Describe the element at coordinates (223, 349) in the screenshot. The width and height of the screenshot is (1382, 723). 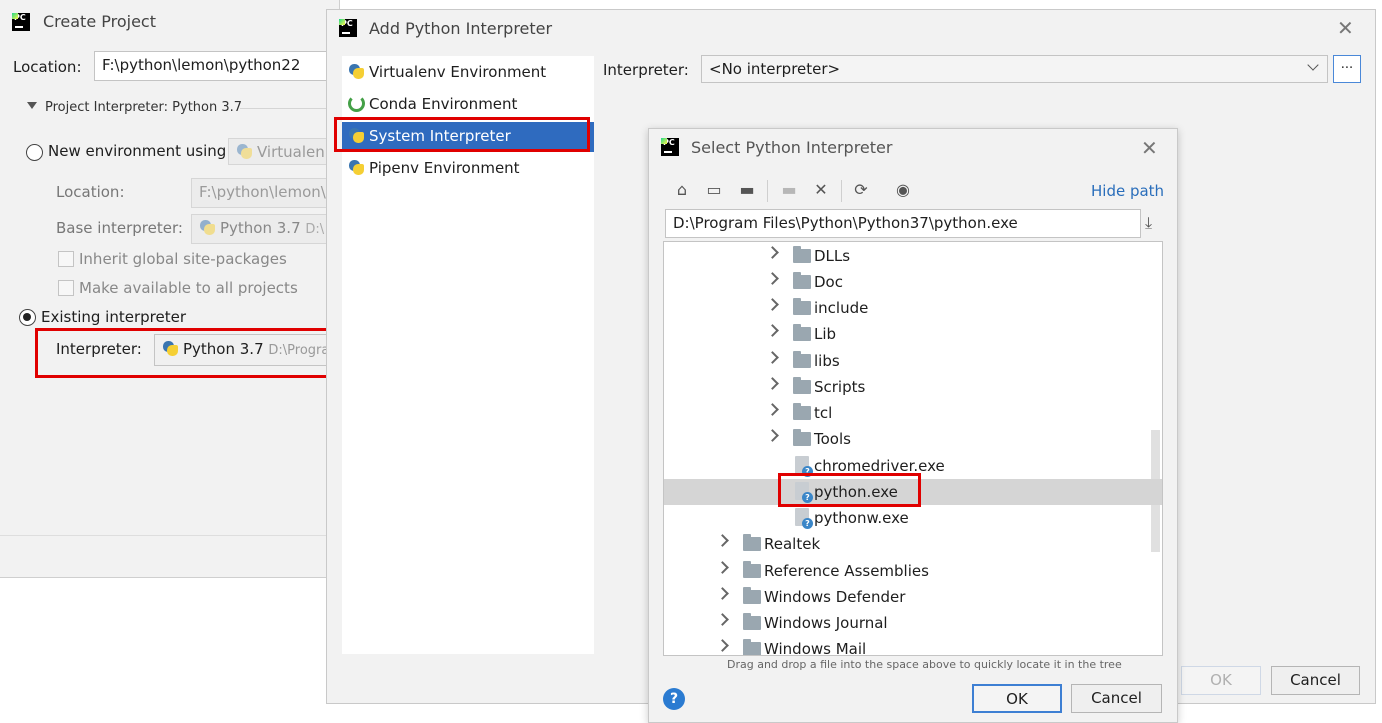
I see `interpreter-value: Python 3.7` at that location.